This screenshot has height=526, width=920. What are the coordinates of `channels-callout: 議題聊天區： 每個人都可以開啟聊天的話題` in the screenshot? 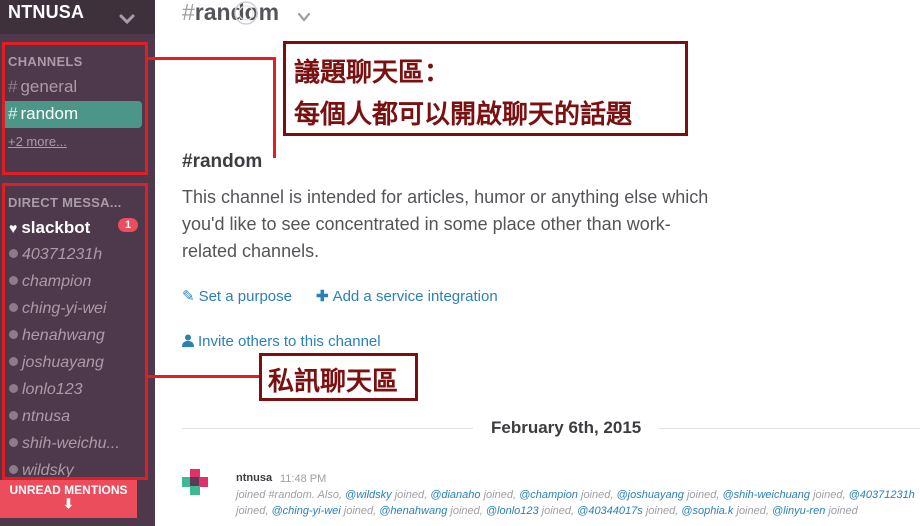 It's located at (485, 88).